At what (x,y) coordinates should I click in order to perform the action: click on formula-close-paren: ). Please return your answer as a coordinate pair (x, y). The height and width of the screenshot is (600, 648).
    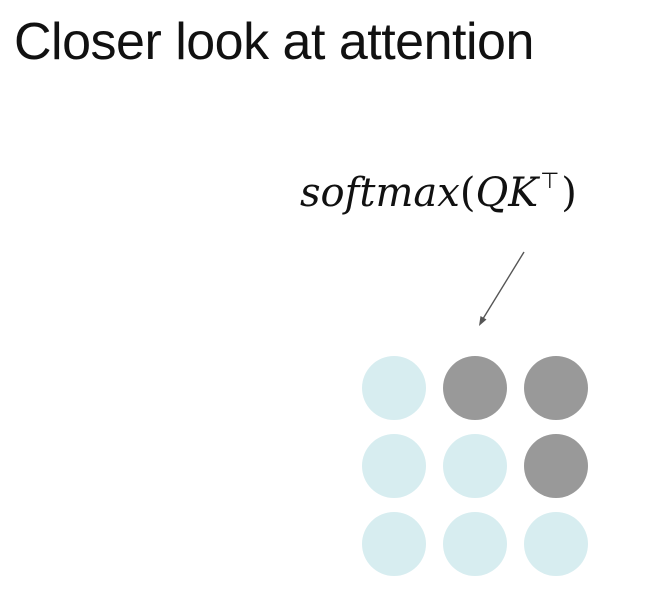
    Looking at the image, I should click on (569, 193).